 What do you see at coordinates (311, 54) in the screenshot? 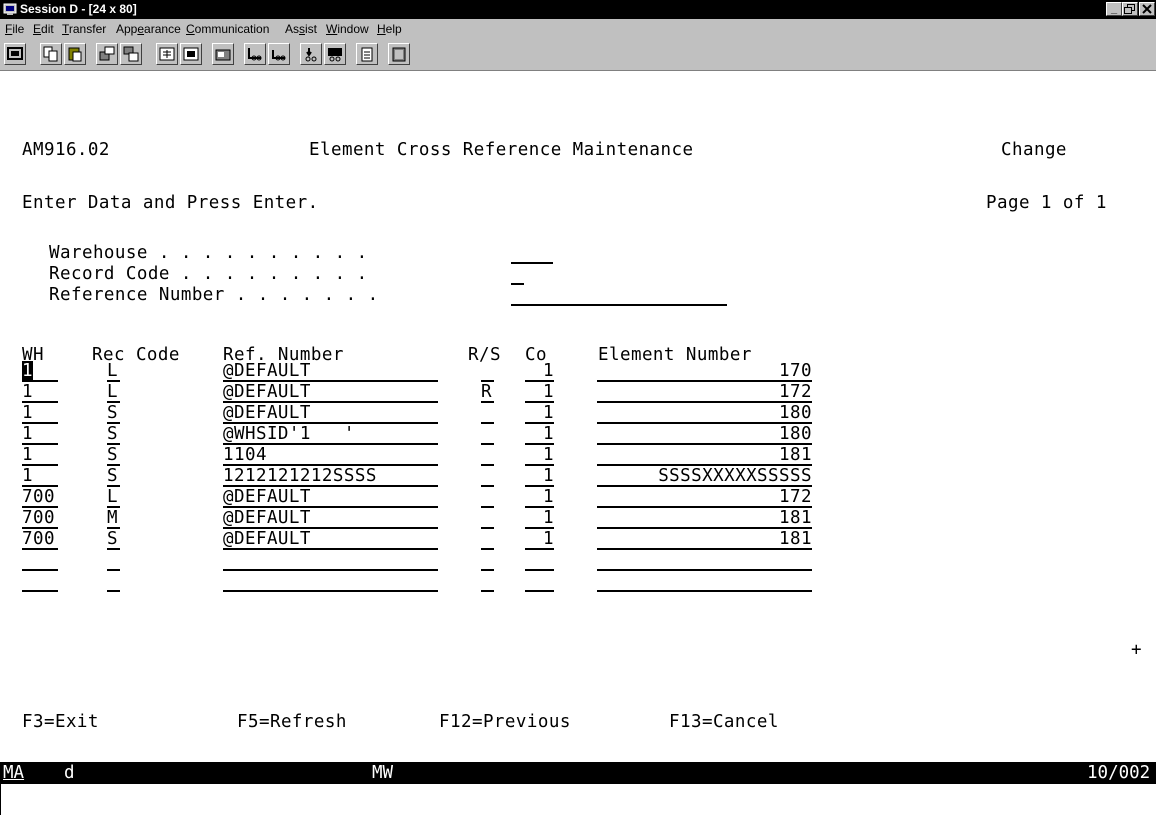
I see `stop-button` at bounding box center [311, 54].